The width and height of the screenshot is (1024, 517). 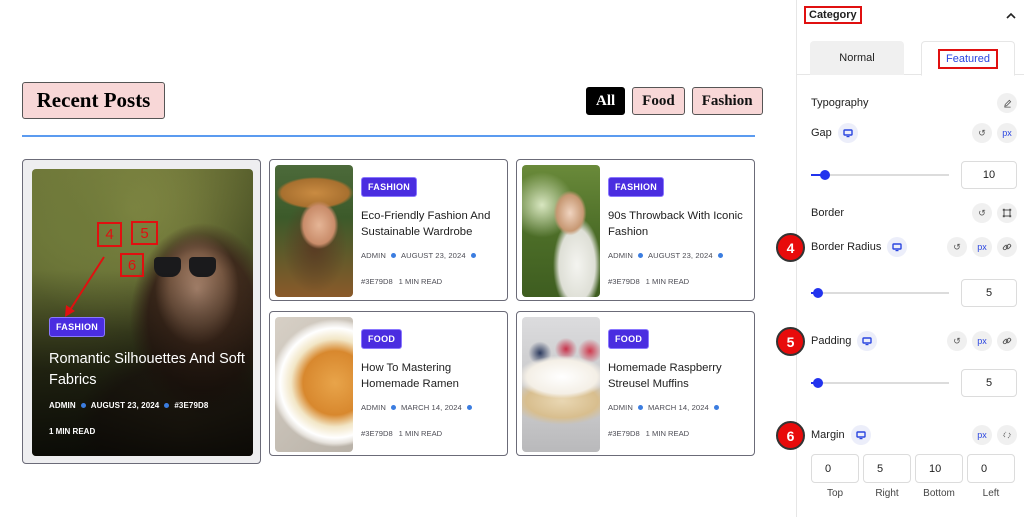 I want to click on post-meta: ADMIN AUGUST 23, 2024, so click(x=431, y=255).